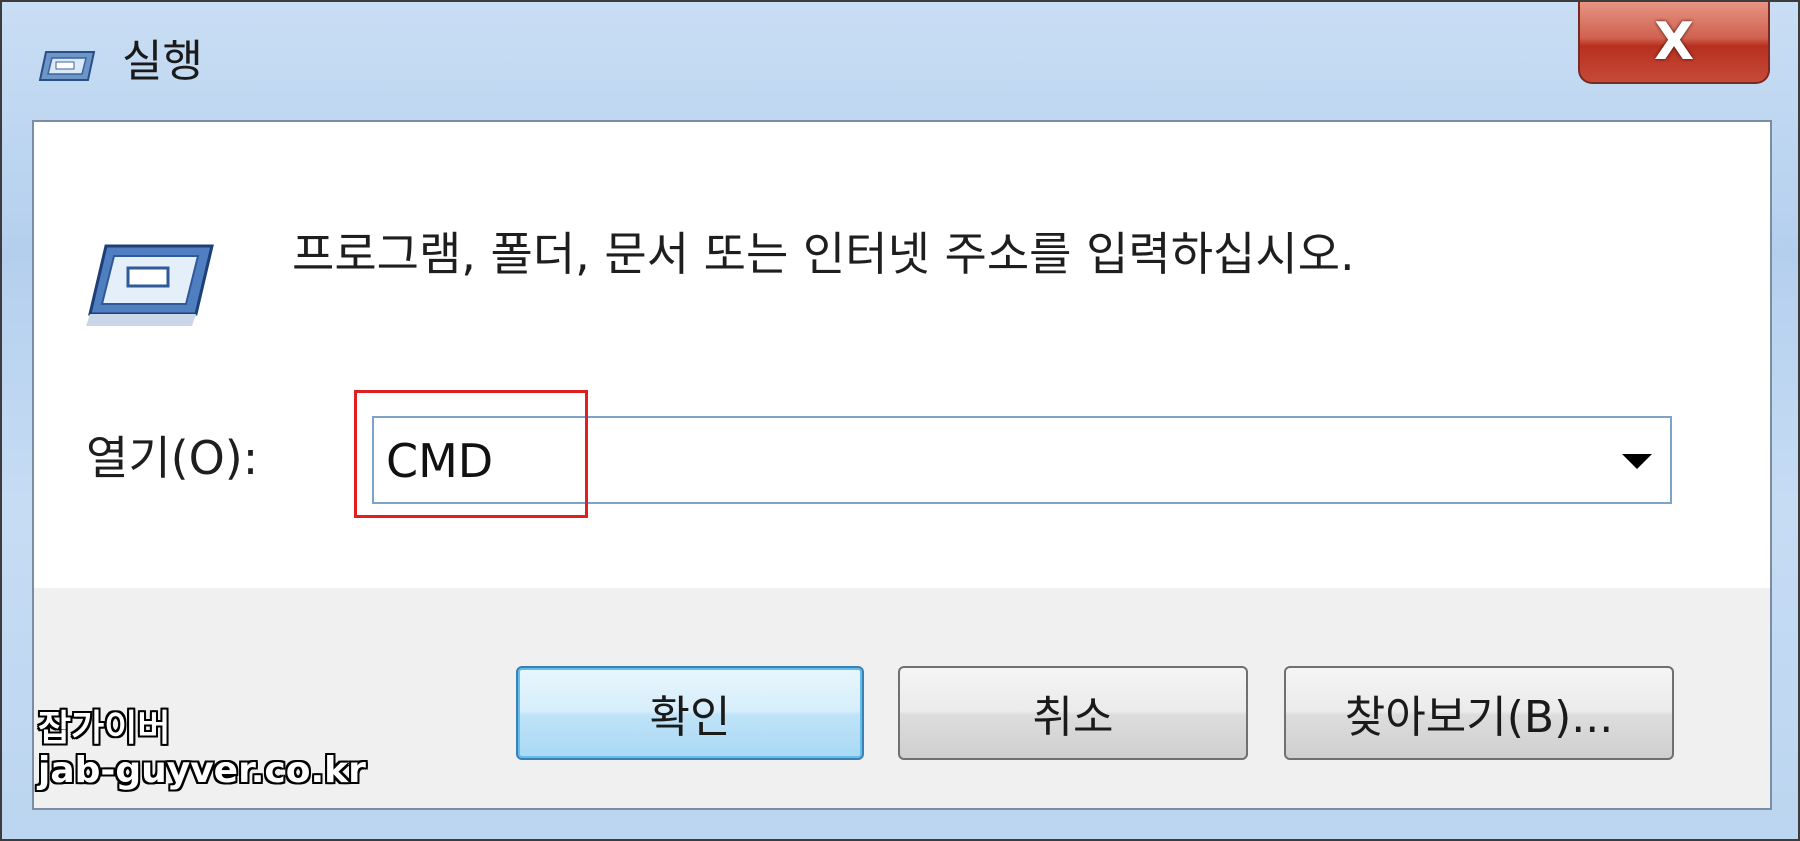 Image resolution: width=1800 pixels, height=841 pixels. Describe the element at coordinates (823, 254) in the screenshot. I see `instruction-text: 프로그램, 폴더, 문서 또는 인터넷 주소를 입력하십시오.` at that location.